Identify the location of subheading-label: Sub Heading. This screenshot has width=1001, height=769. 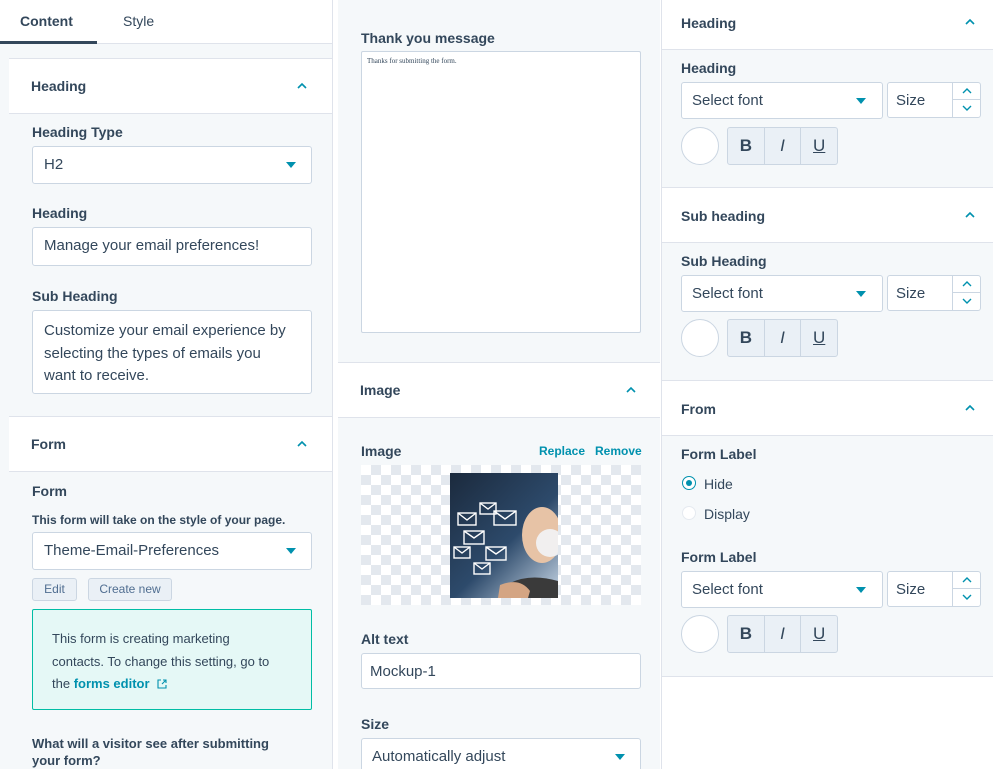
(75, 296).